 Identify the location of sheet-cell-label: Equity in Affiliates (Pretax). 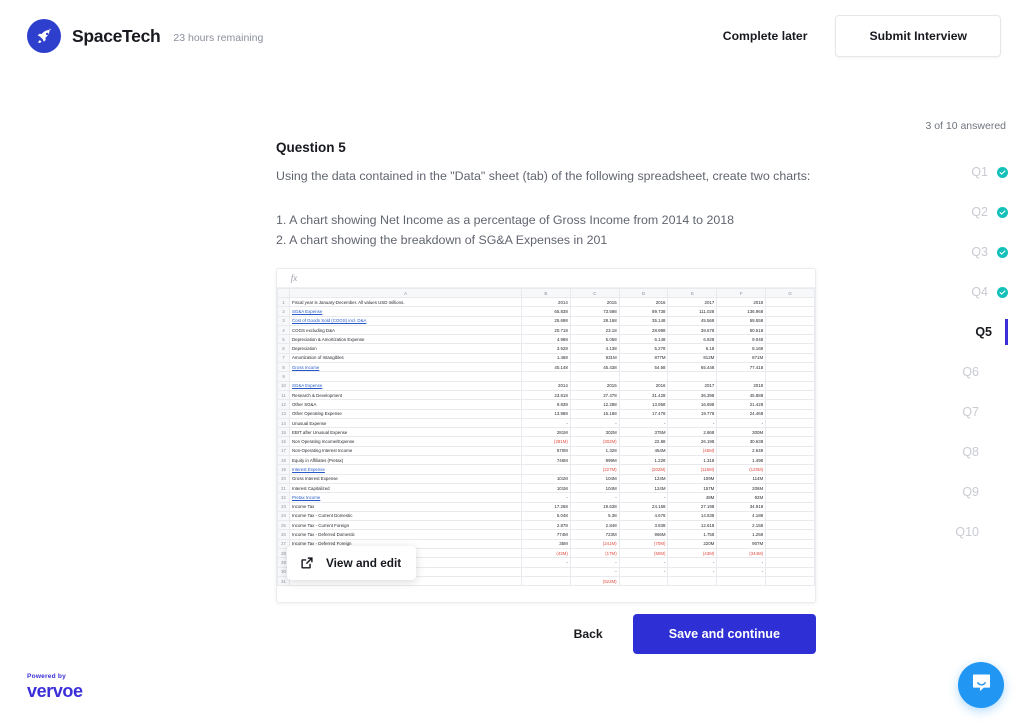
(405, 460).